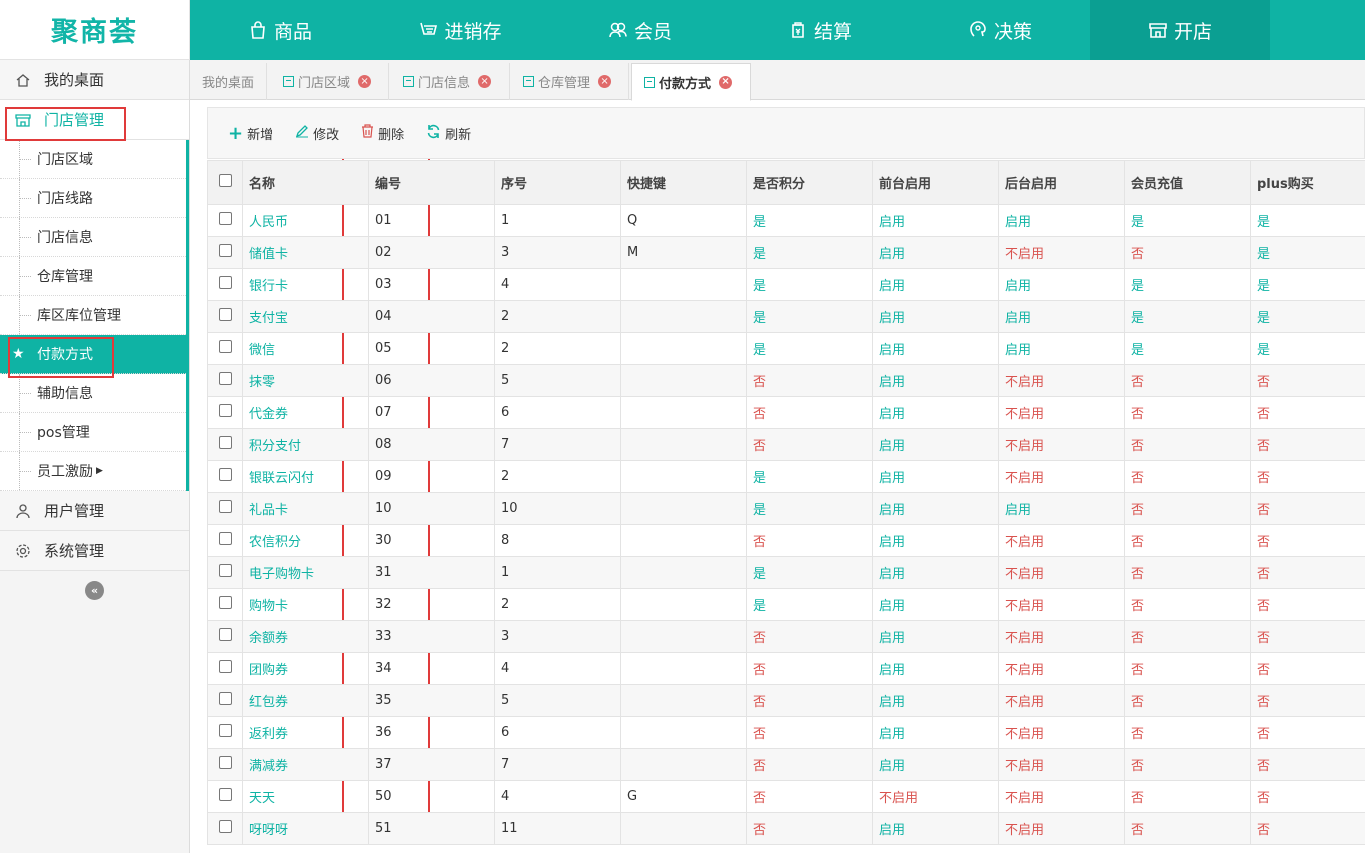 The image size is (1365, 853). Describe the element at coordinates (448, 133) in the screenshot. I see `refresh-button: 刷新` at that location.